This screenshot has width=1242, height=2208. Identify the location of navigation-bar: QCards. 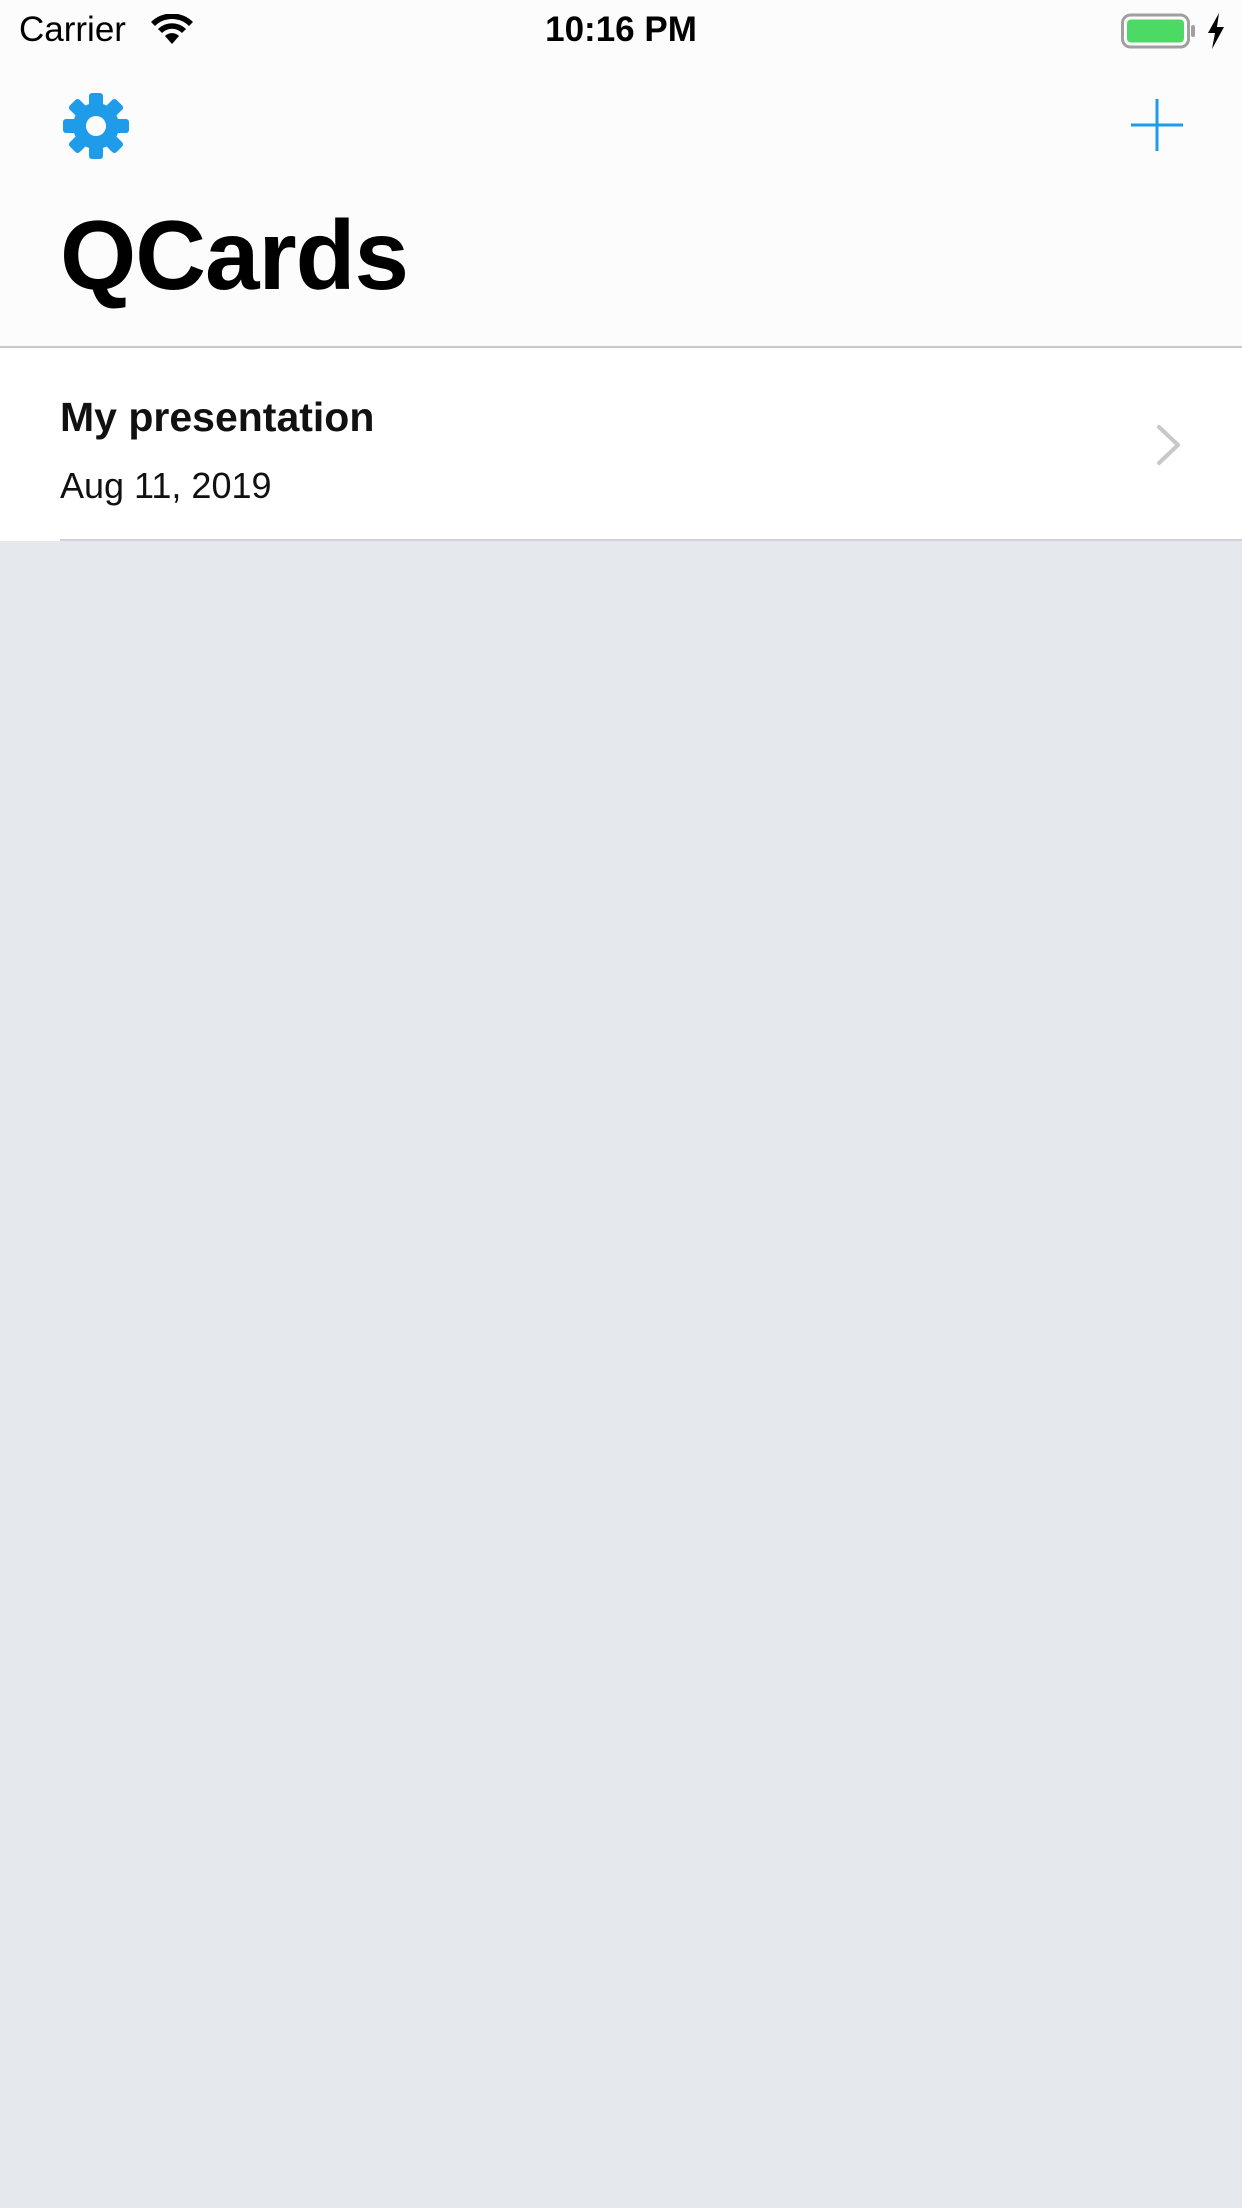
(621, 207).